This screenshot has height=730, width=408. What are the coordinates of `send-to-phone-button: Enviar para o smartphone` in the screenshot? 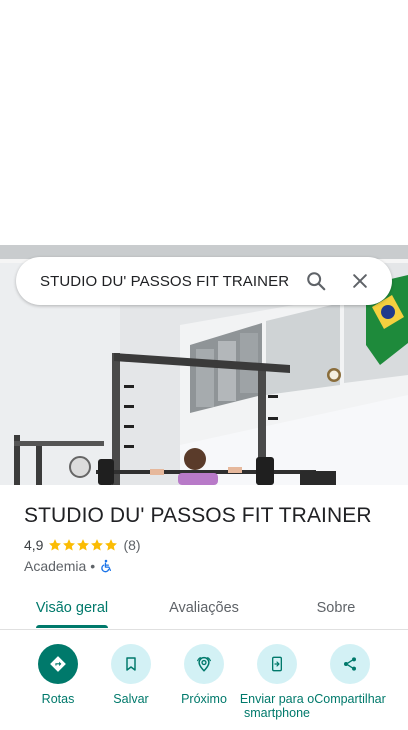 It's located at (277, 682).